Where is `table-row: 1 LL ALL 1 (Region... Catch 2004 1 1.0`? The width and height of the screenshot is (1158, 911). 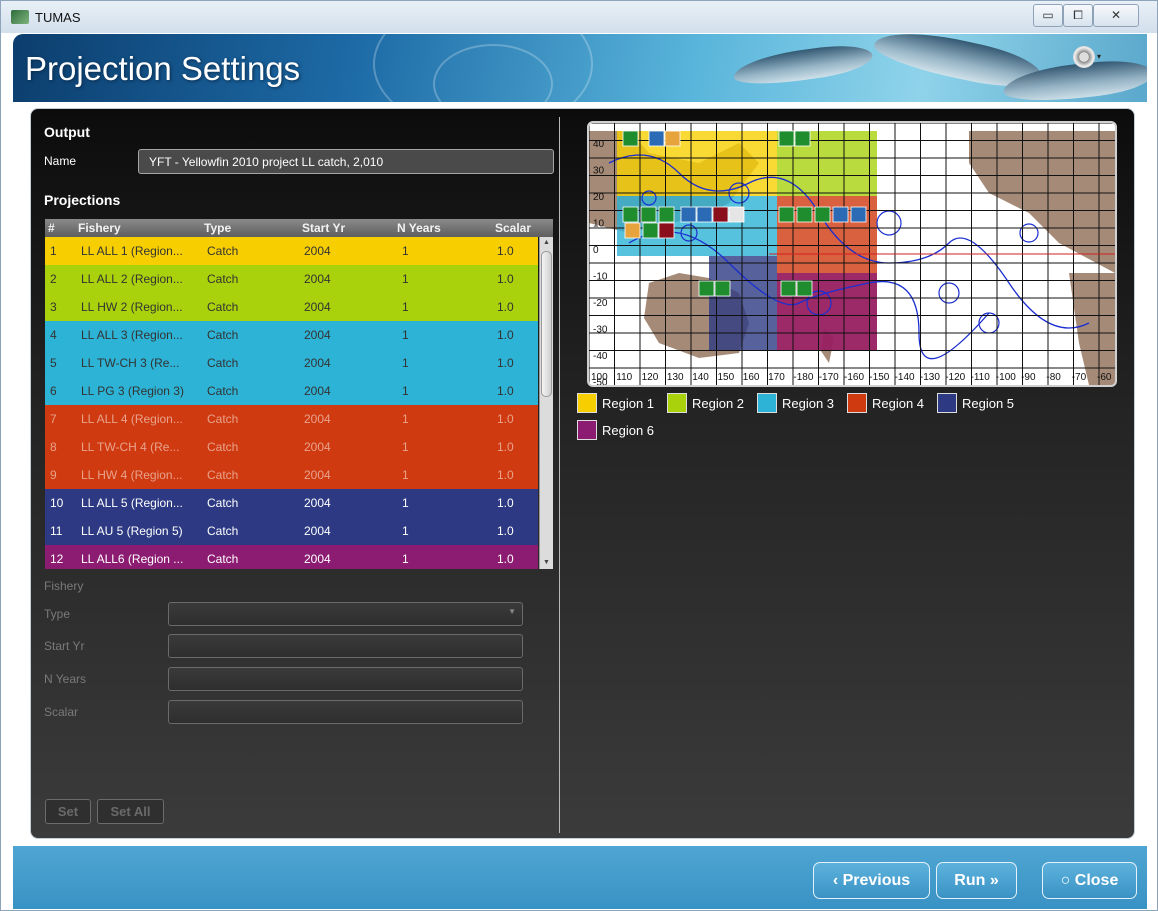 table-row: 1 LL ALL 1 (Region... Catch 2004 1 1.0 is located at coordinates (291, 251).